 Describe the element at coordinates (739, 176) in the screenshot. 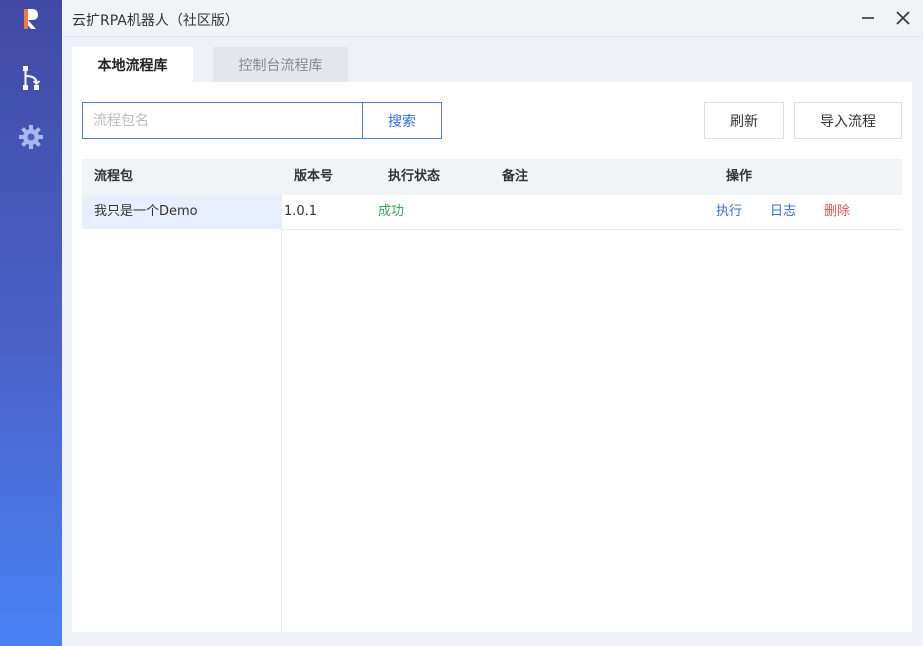

I see `header-actions: 操作` at that location.